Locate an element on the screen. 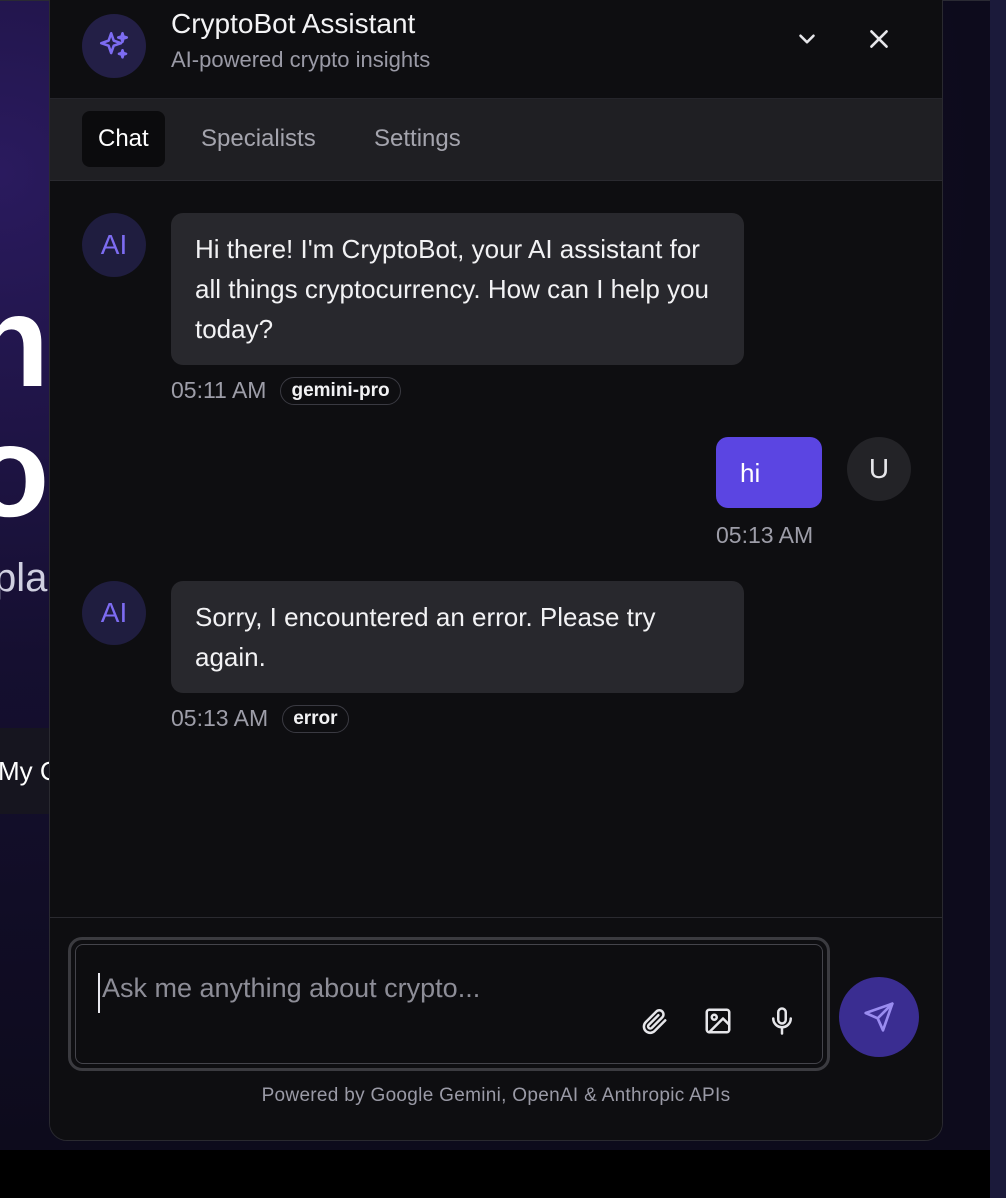 Image resolution: width=1006 pixels, height=1198 pixels. tab-bar: Chat Specialists Settings is located at coordinates (496, 140).